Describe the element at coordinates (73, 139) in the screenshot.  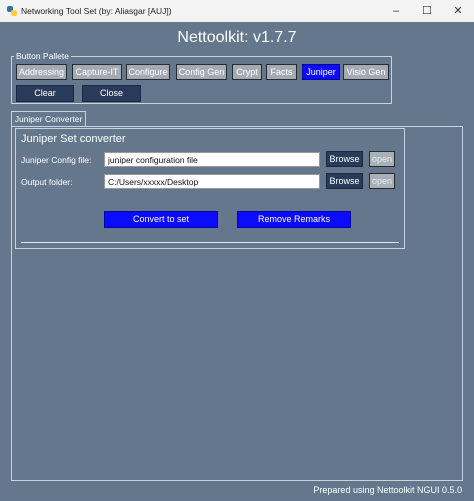
I see `converter-title: Juniper Set converter` at that location.